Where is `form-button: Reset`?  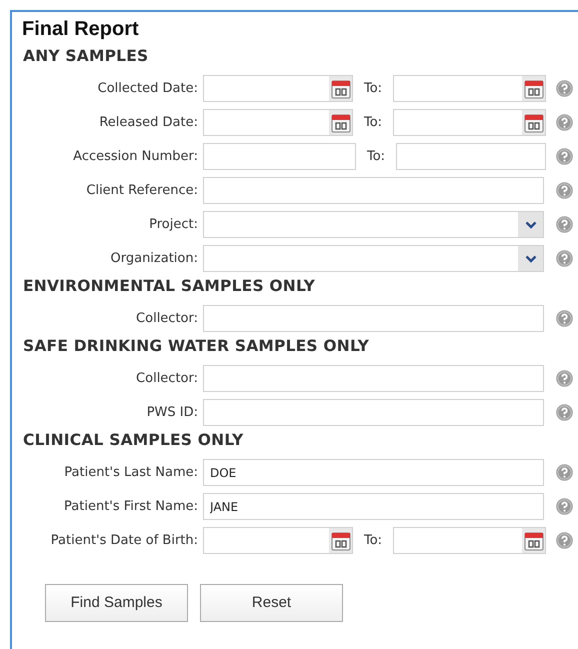
form-button: Reset is located at coordinates (271, 603).